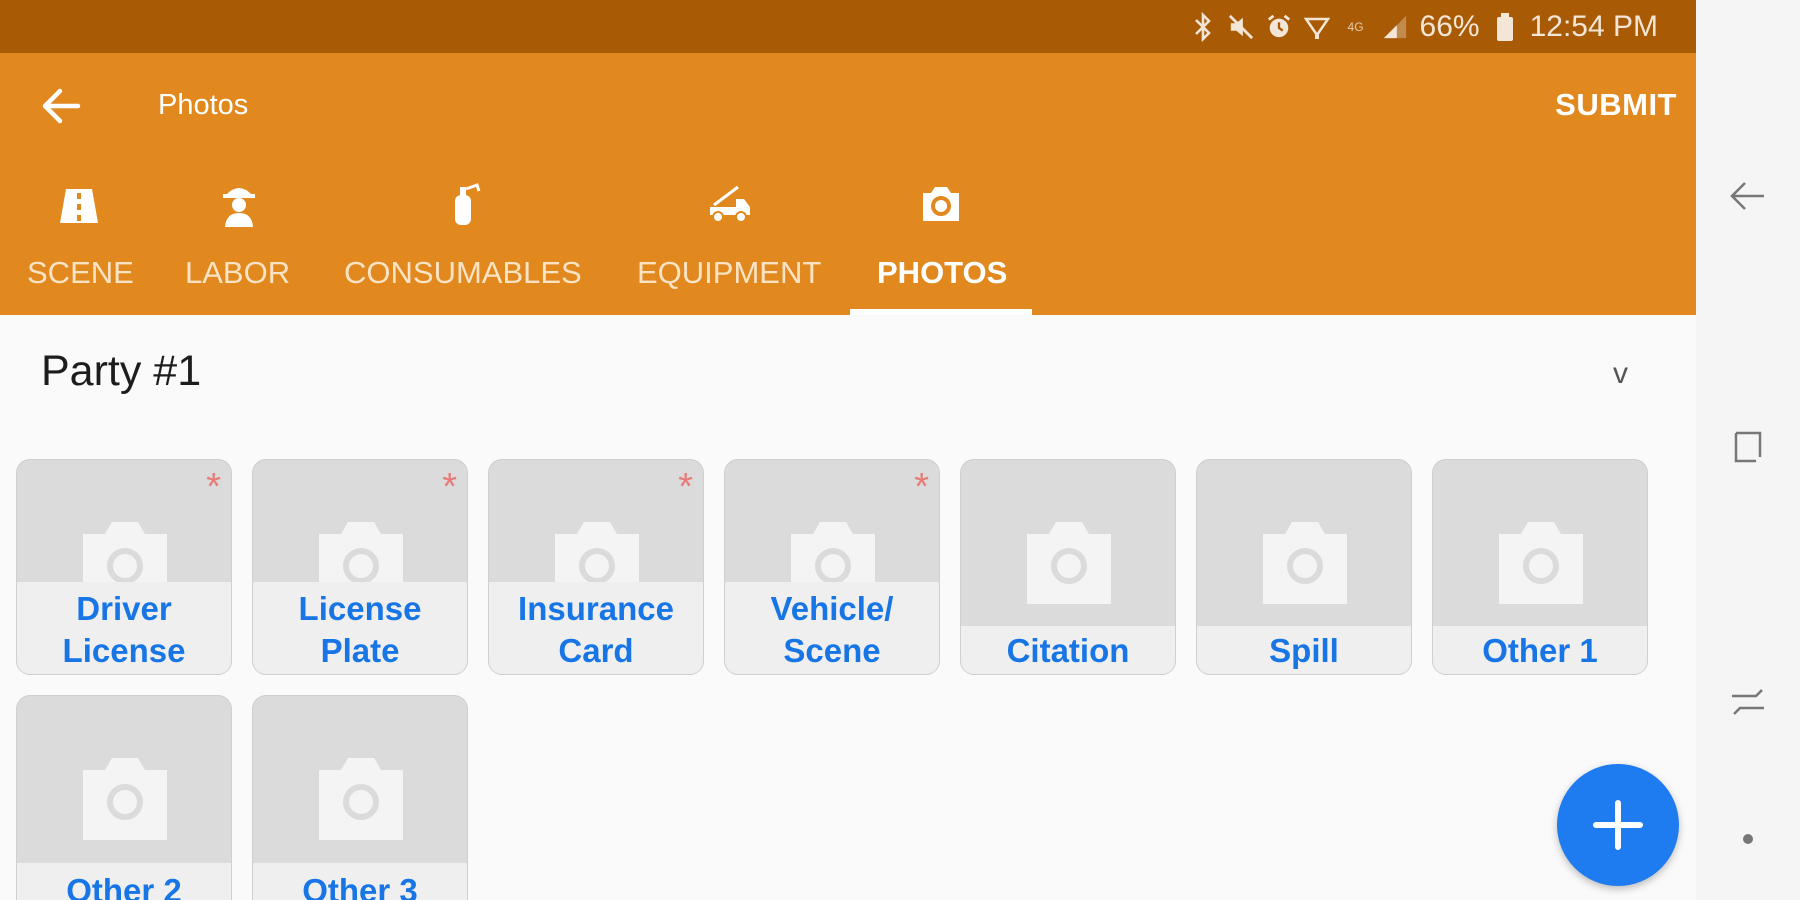  I want to click on worker-icon, so click(239, 207).